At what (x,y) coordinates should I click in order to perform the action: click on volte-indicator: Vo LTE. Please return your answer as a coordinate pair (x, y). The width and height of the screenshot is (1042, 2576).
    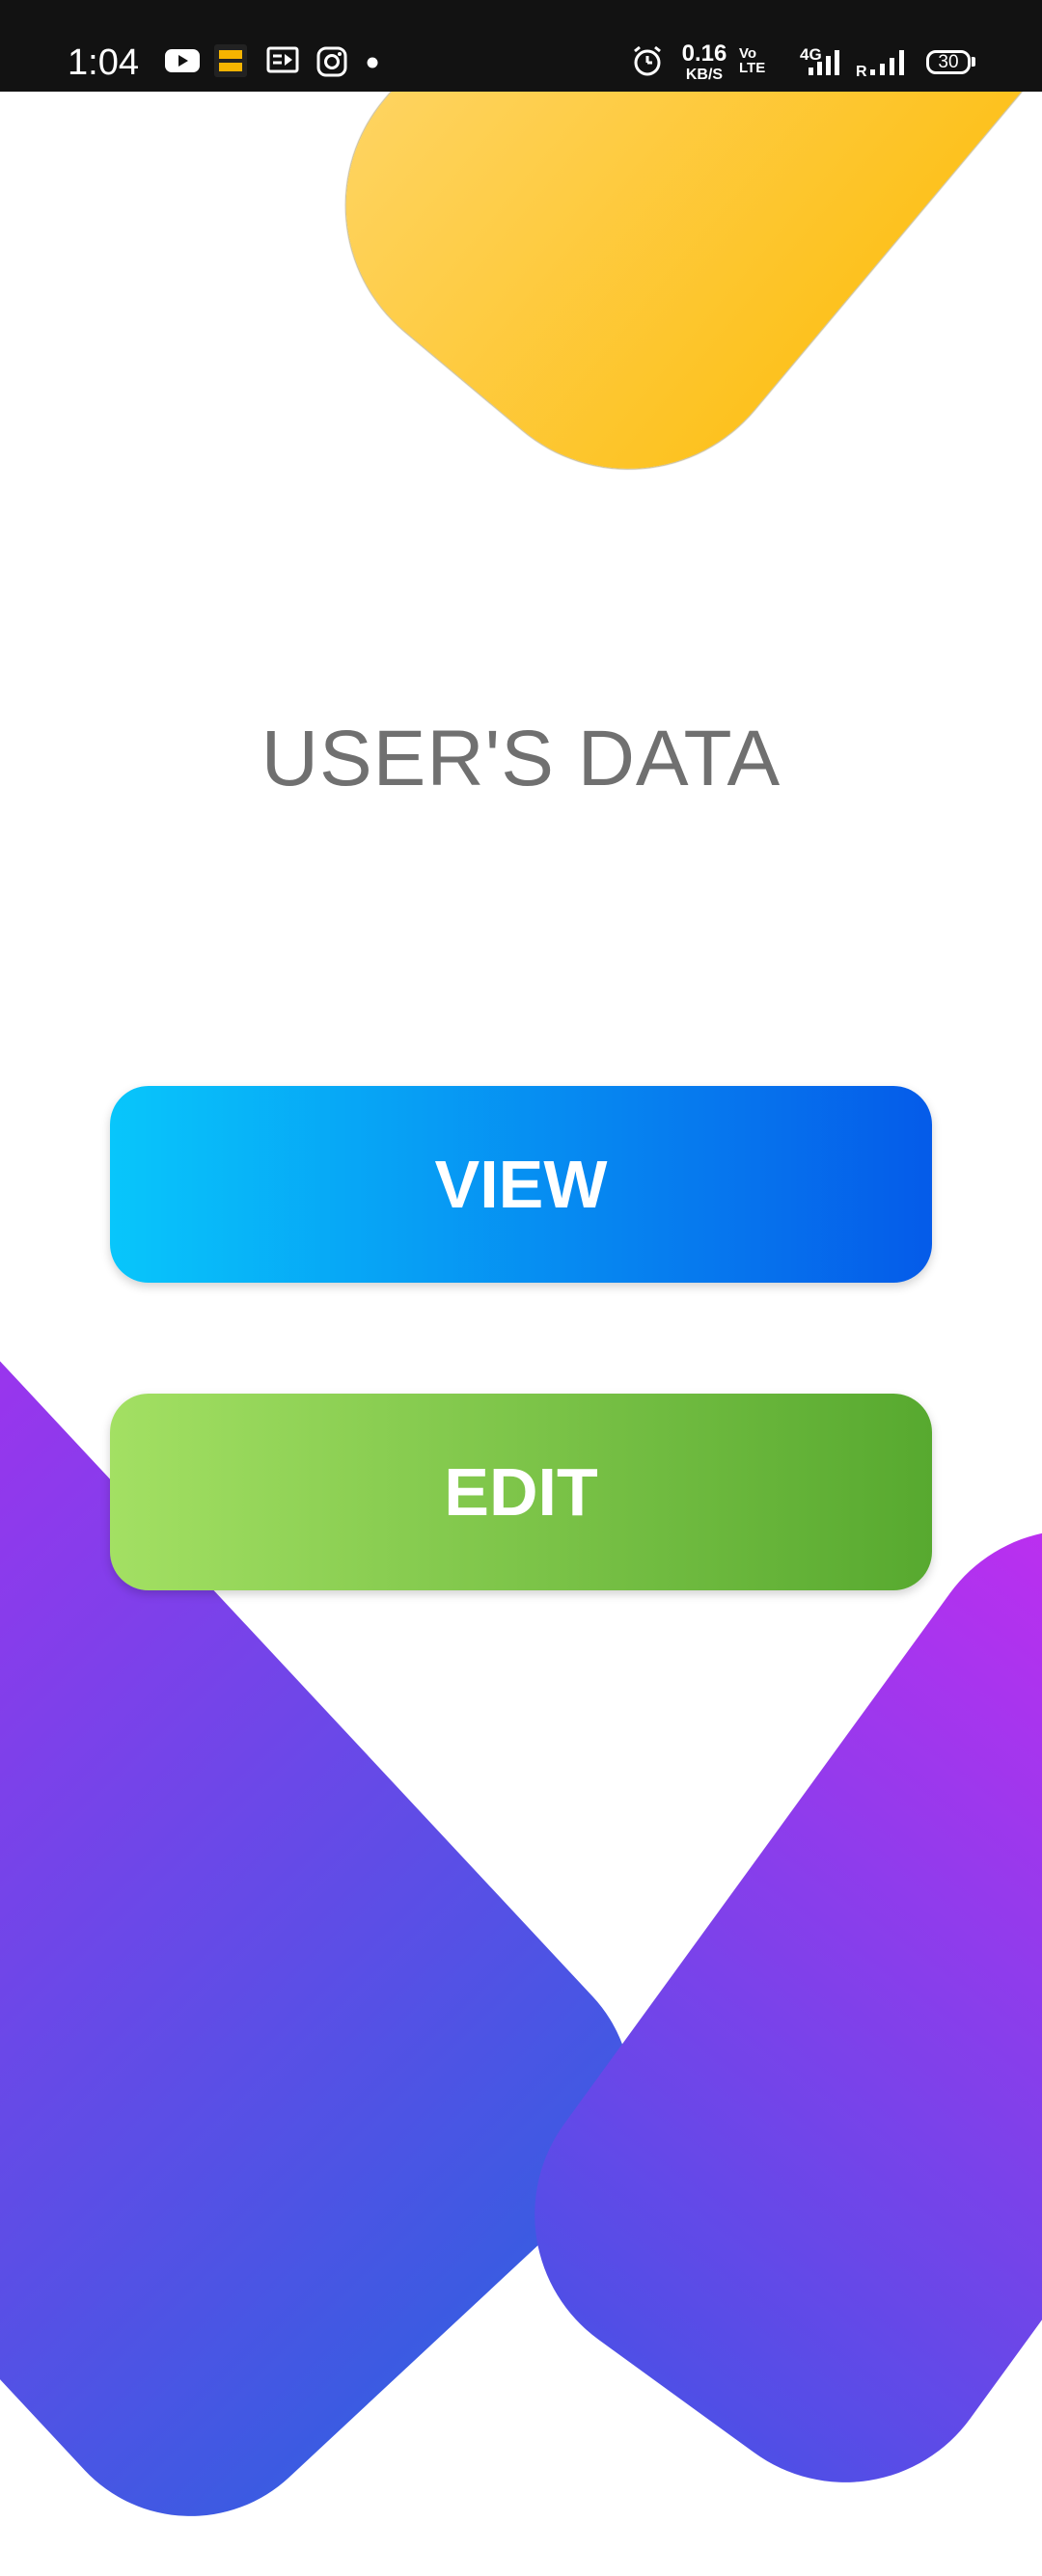
    Looking at the image, I should click on (752, 60).